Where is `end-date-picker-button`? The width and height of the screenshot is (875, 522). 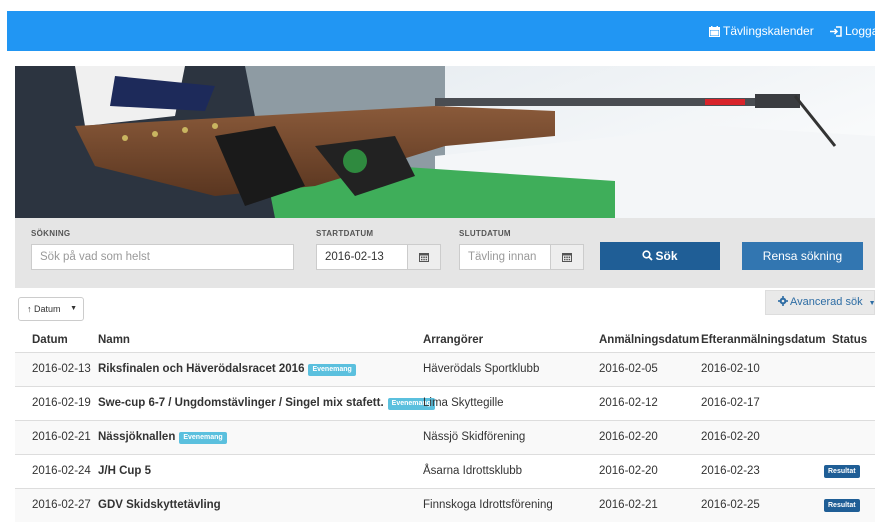 end-date-picker-button is located at coordinates (567, 257).